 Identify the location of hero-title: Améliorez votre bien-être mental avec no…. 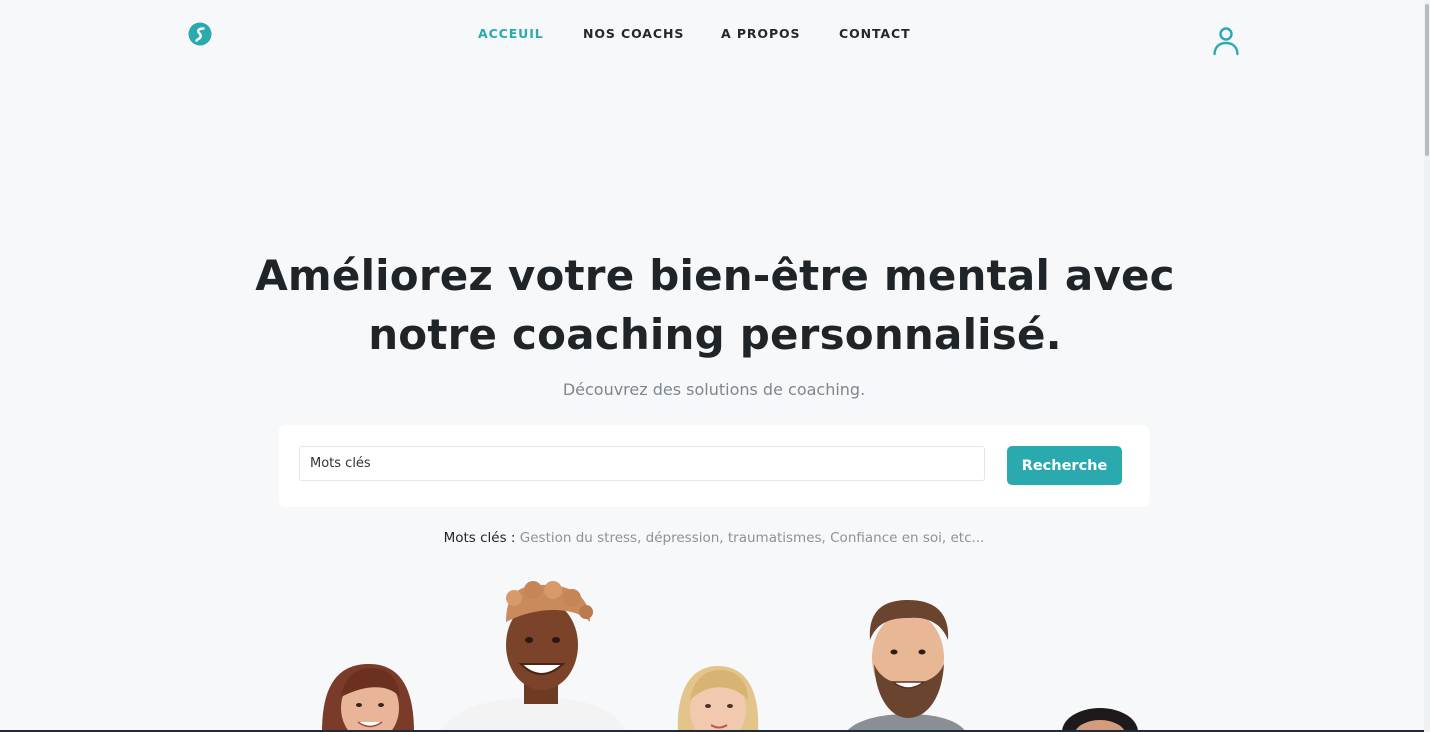
(715, 305).